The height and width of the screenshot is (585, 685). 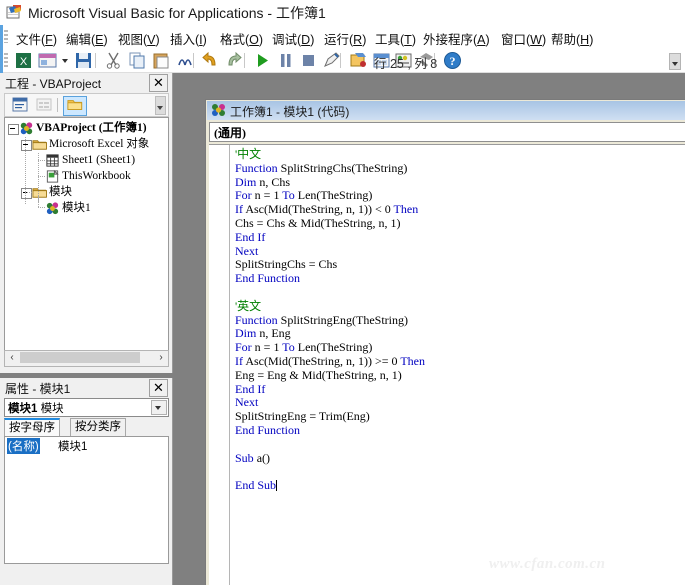 What do you see at coordinates (293, 38) in the screenshot?
I see `menu-item-6: 调试(D)` at bounding box center [293, 38].